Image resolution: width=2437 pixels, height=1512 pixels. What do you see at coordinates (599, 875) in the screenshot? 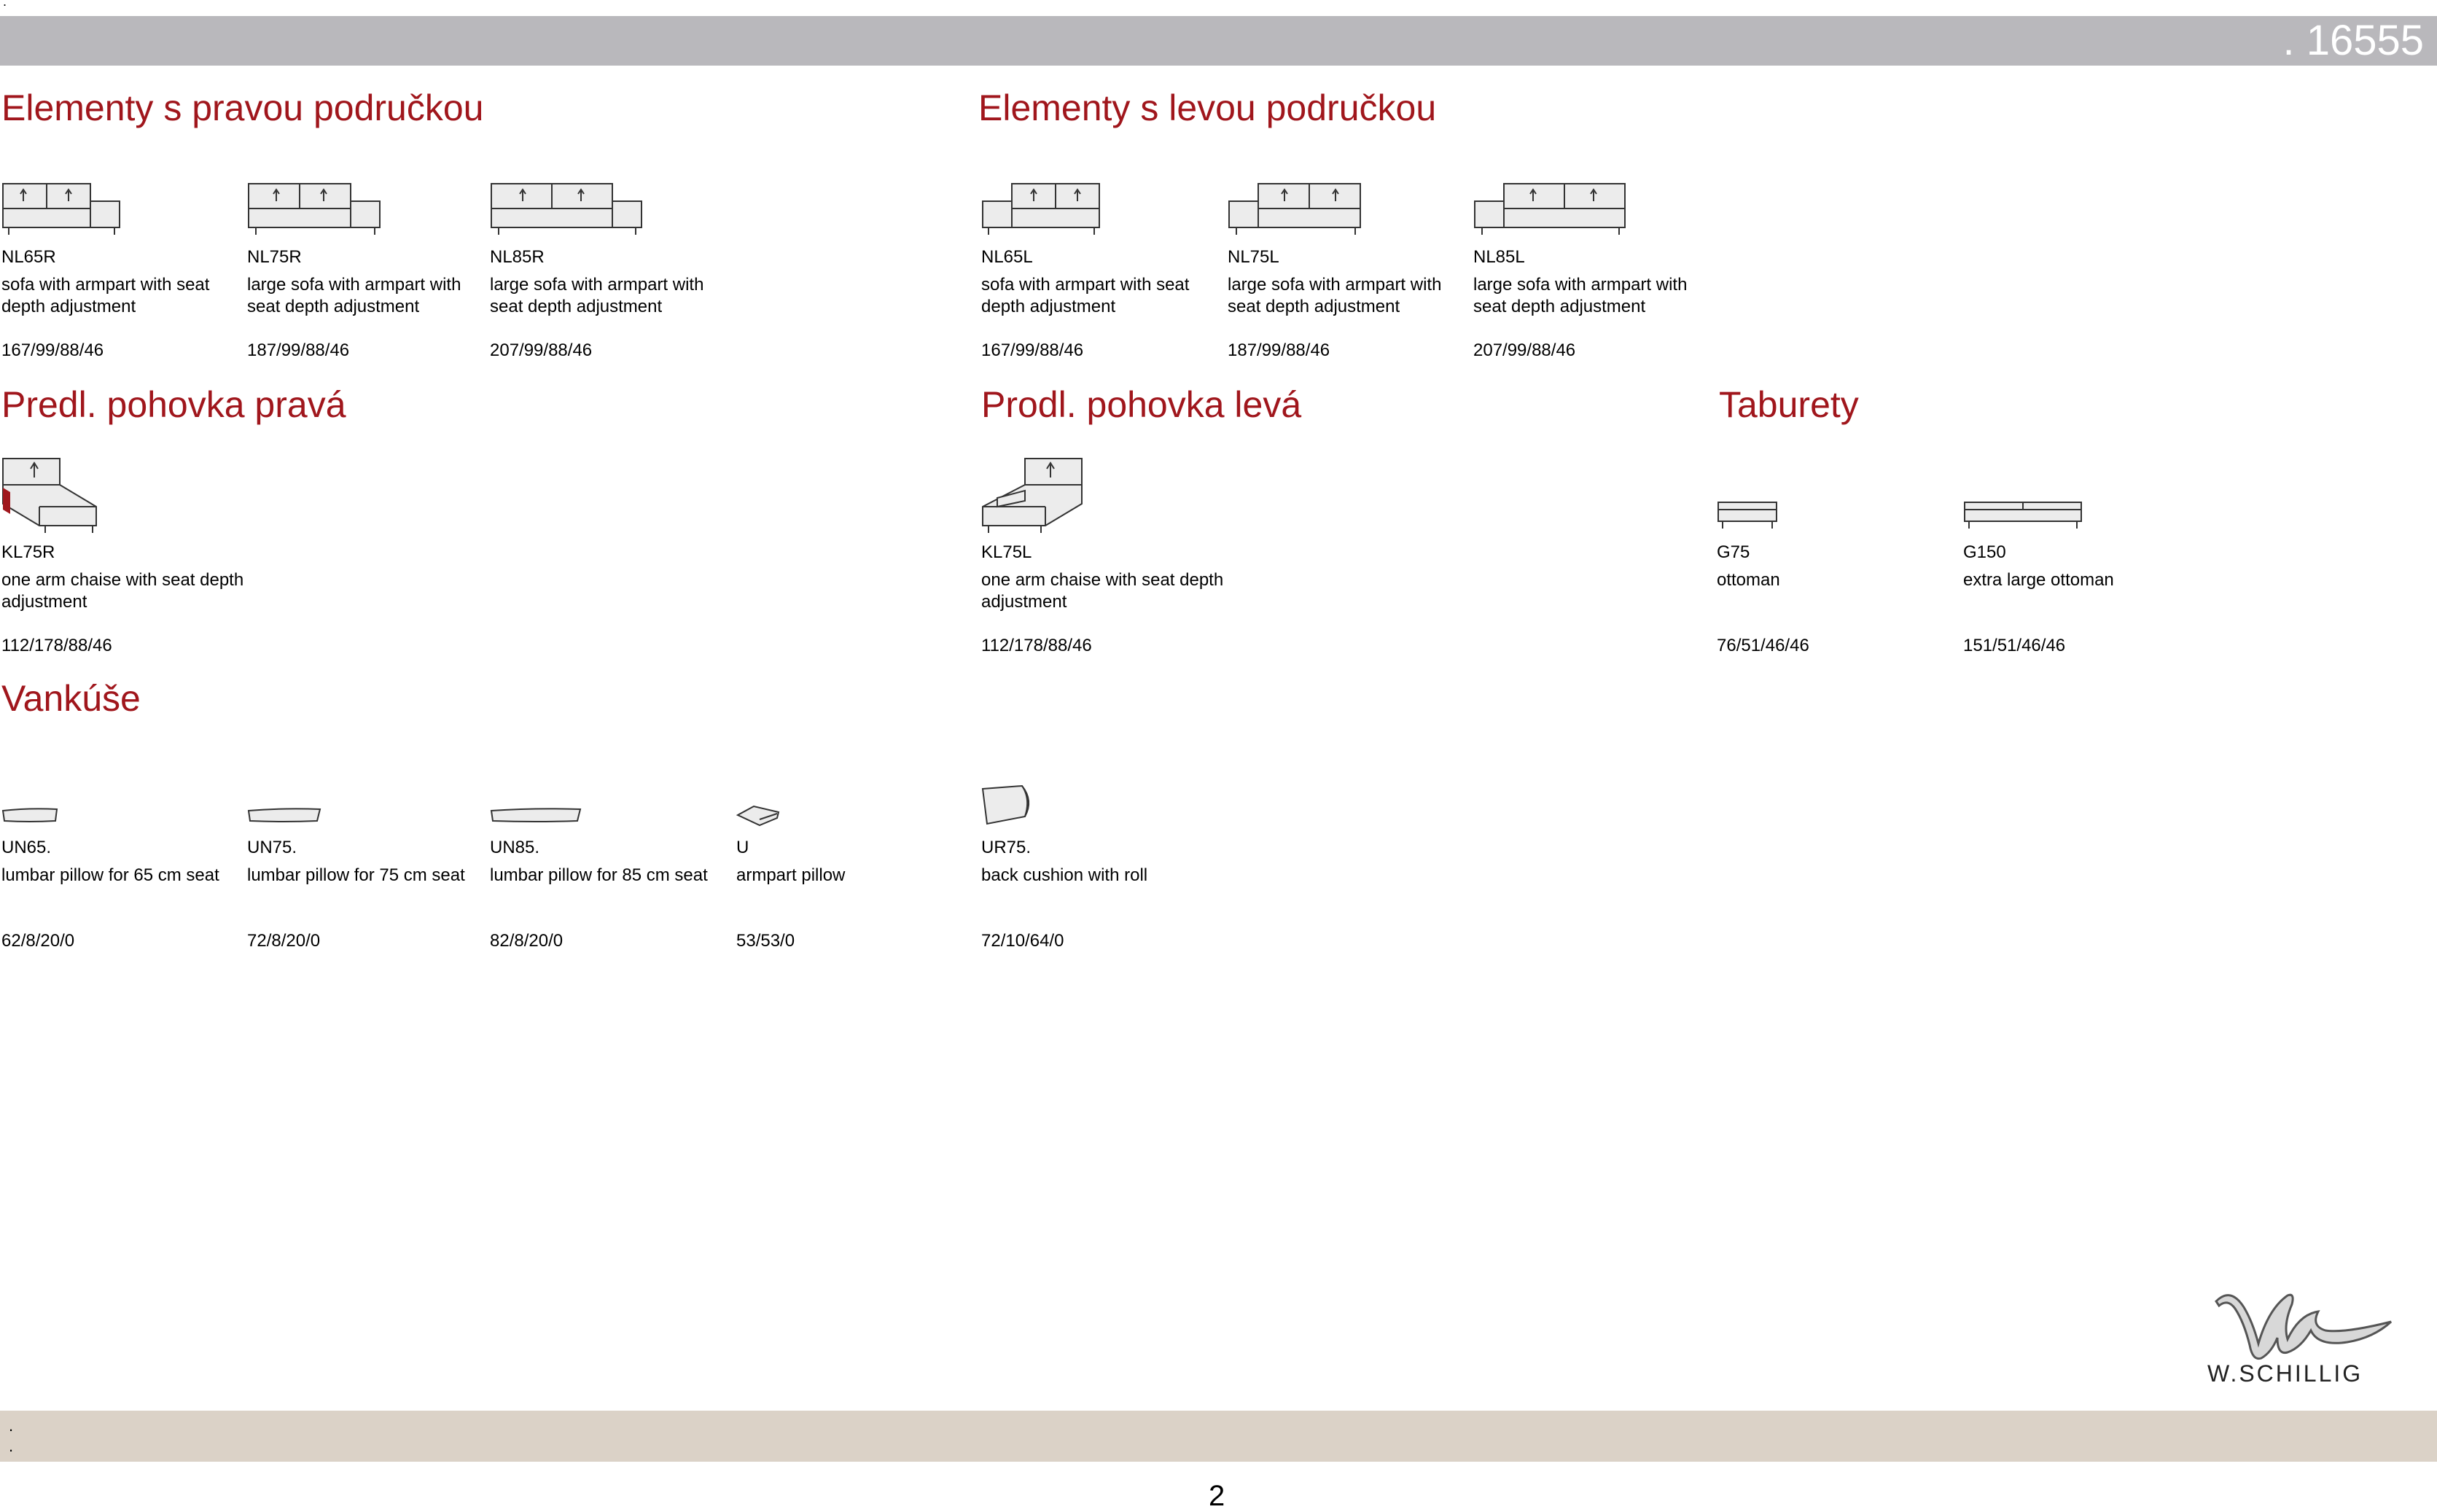
I see `product-description: lumbar pillow for 85 cm seat` at bounding box center [599, 875].